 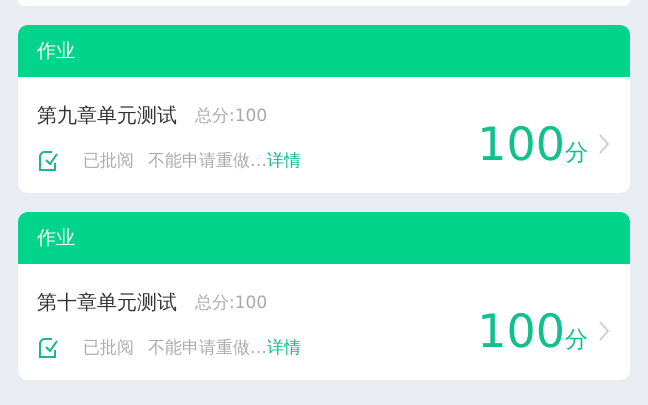 I want to click on assignment-title: 第十章单元测试, so click(x=107, y=302).